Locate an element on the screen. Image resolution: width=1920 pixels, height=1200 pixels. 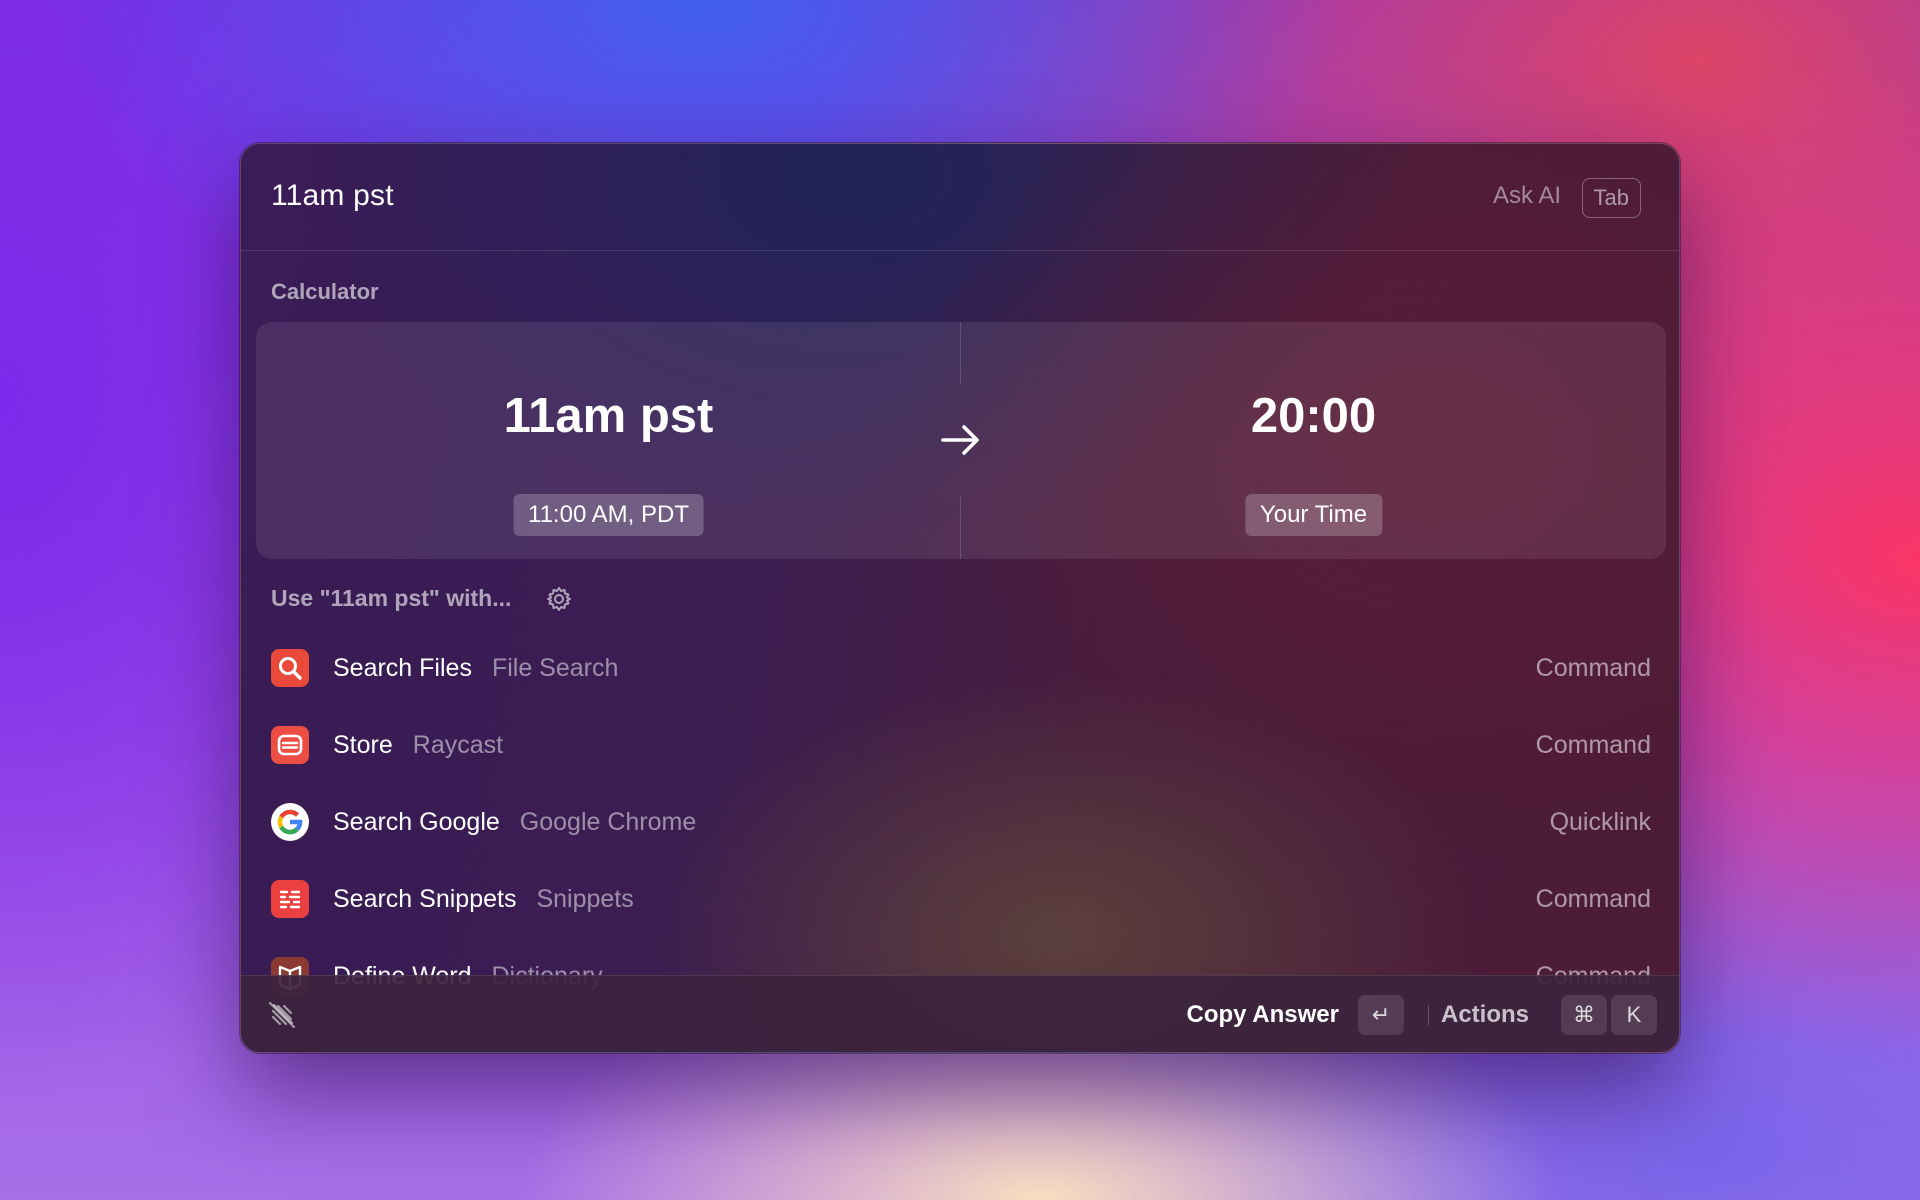
copy-answer-button: Copy Answer is located at coordinates (1263, 1015).